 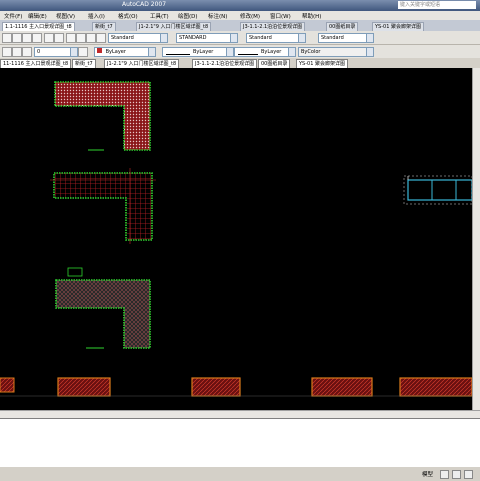 I want to click on dim-style-select: STANDARD, so click(x=207, y=38).